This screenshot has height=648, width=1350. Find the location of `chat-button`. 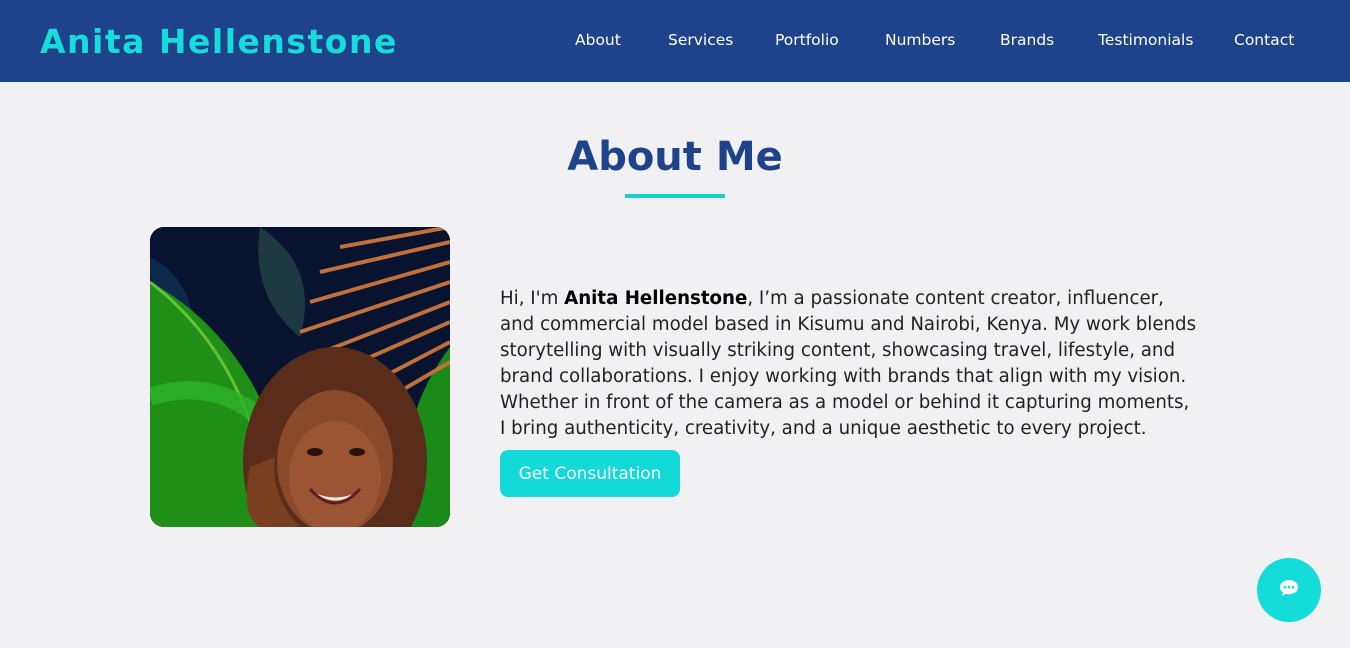

chat-button is located at coordinates (1289, 590).